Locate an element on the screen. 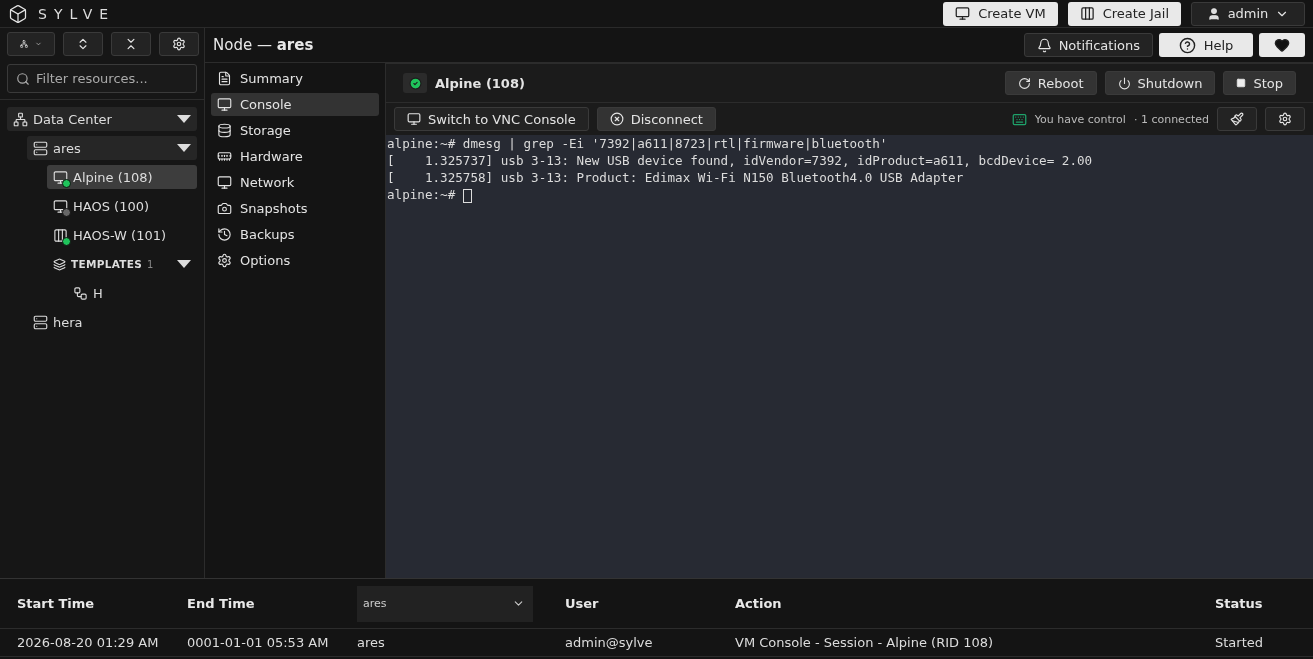 Image resolution: width=1313 pixels, height=659 pixels. terminal-line: [ 1.325737] usb 3-13: New USB device found, idVendor=7392, idProduct=a611, bcdDevice= 2.00 is located at coordinates (740, 160).